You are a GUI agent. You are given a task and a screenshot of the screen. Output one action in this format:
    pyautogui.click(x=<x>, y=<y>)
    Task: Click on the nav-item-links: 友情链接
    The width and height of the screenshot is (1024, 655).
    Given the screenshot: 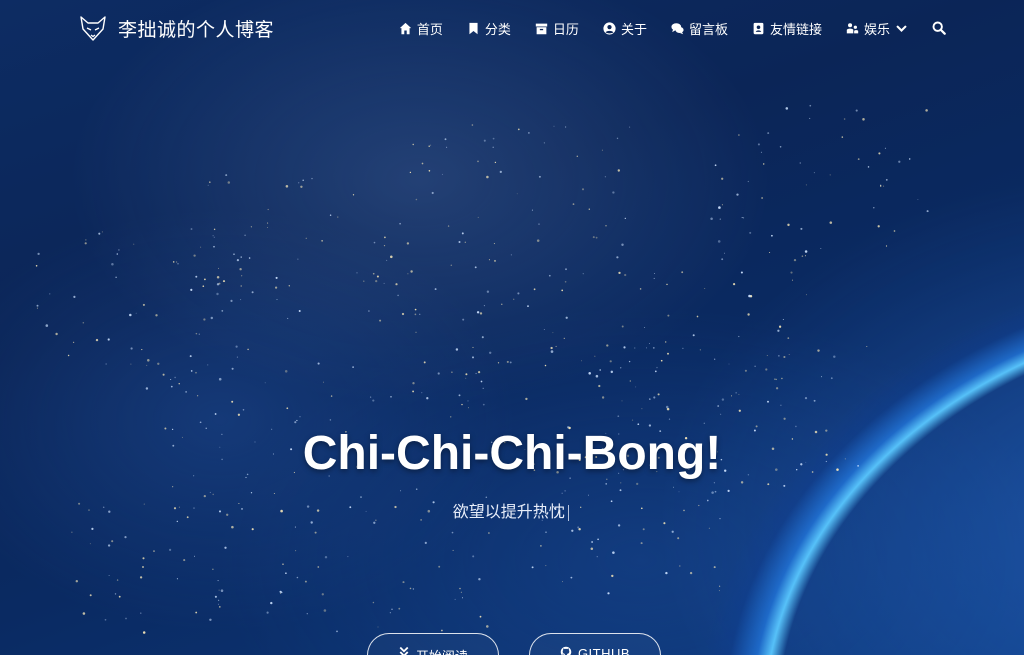 What is the action you would take?
    pyautogui.click(x=787, y=28)
    